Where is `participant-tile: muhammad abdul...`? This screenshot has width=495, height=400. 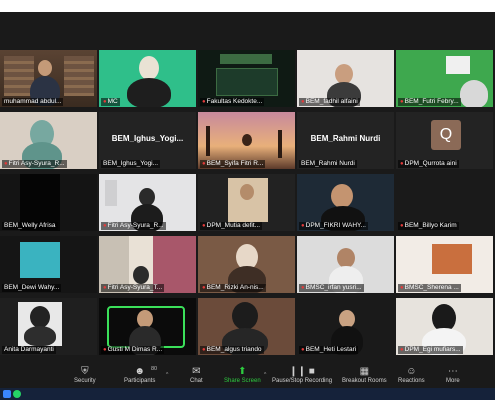
participant-tile: muhammad abdul... is located at coordinates (48, 78).